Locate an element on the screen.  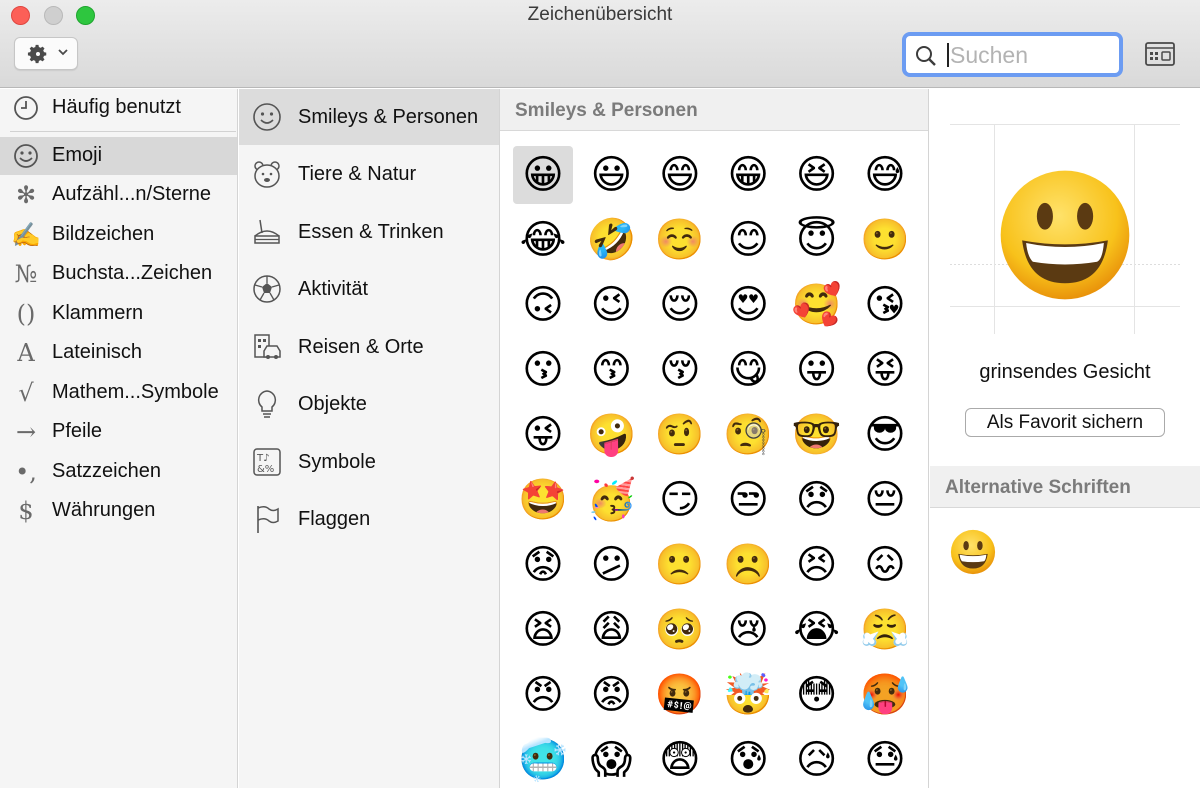
emoji-cell: 🤯 is located at coordinates (748, 695).